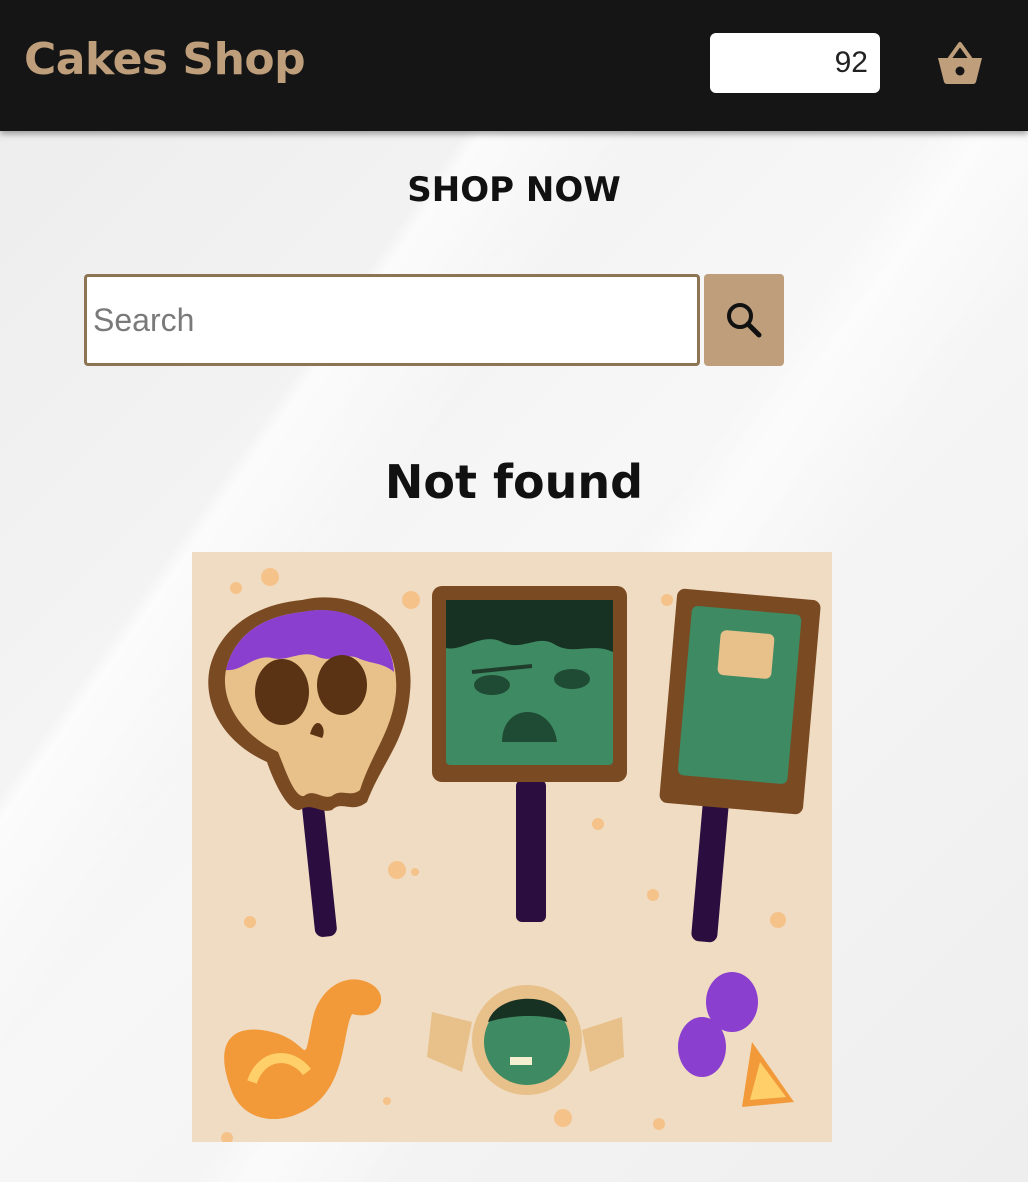 The width and height of the screenshot is (1028, 1182). Describe the element at coordinates (960, 63) in the screenshot. I see `basket-icon` at that location.